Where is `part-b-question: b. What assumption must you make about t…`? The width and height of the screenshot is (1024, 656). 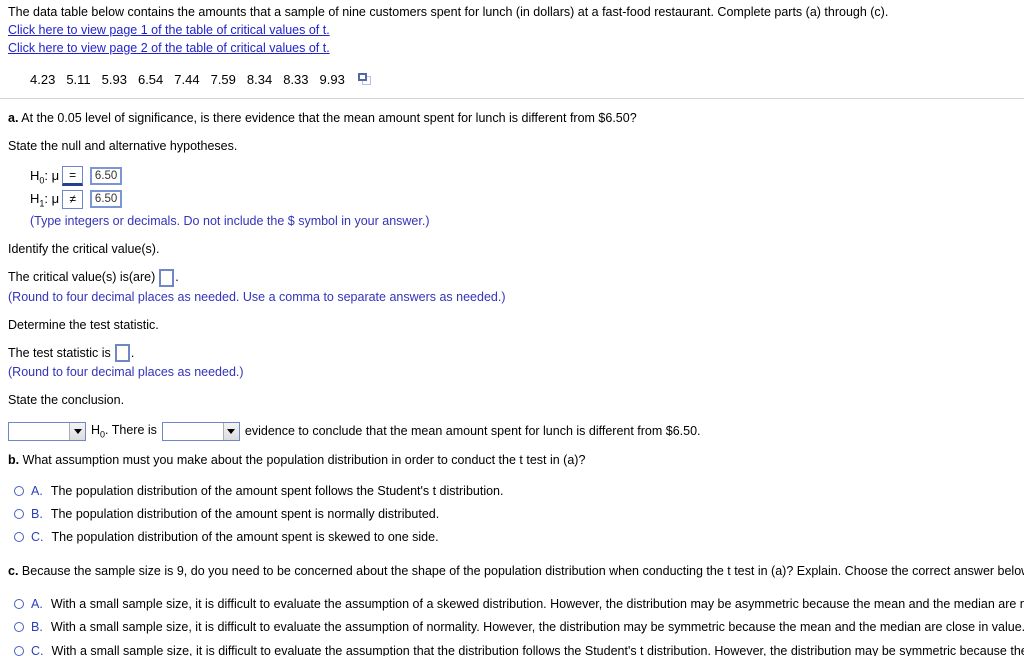
part-b-question: b. What assumption must you make about t… is located at coordinates (512, 460).